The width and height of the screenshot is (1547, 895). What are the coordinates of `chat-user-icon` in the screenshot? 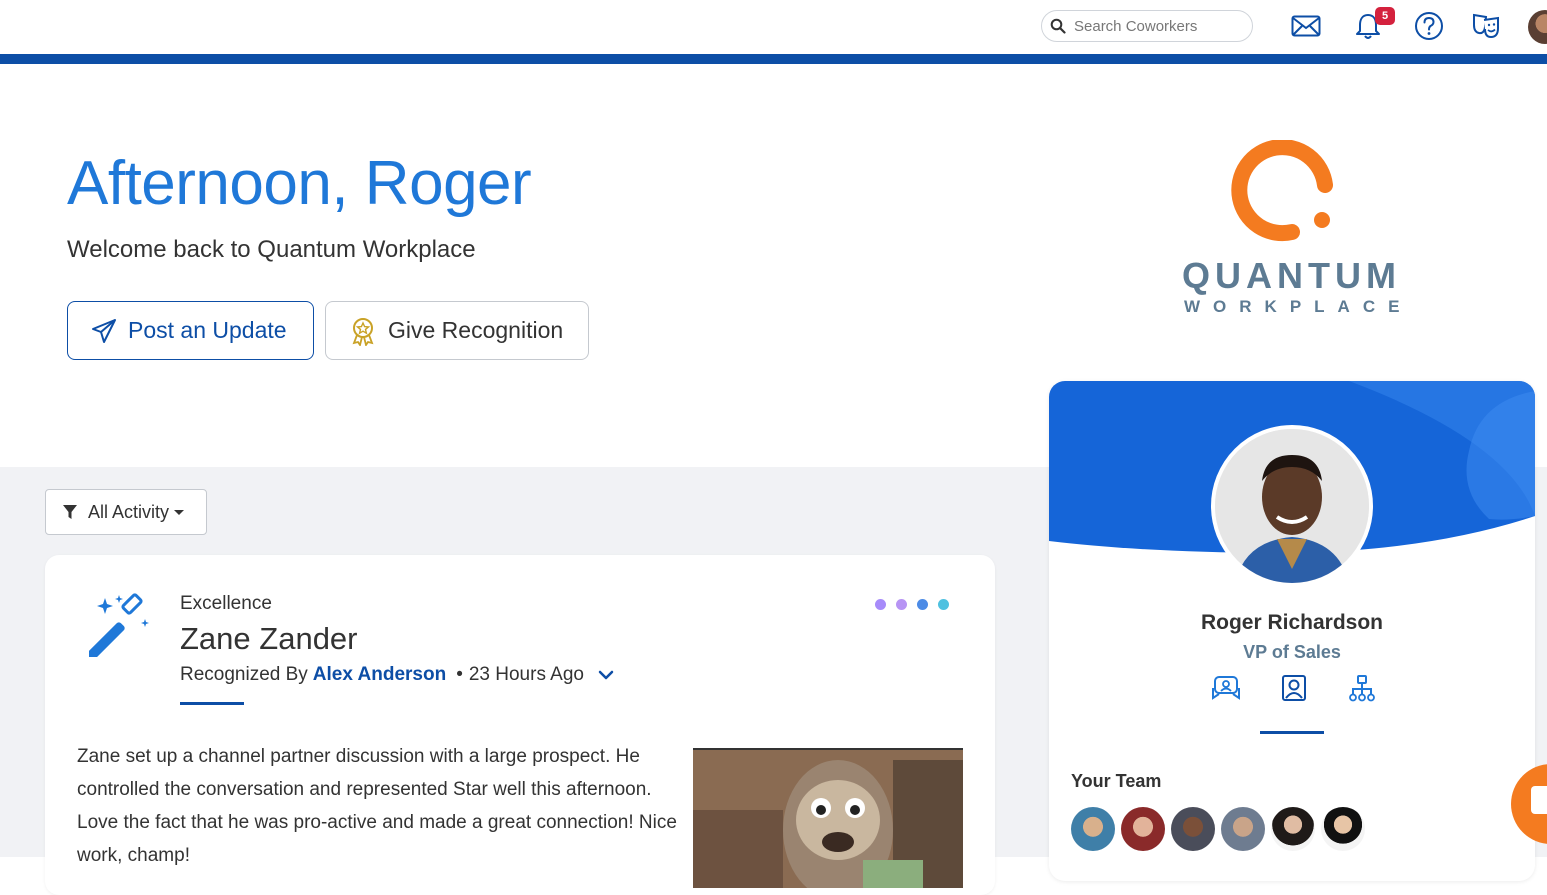 It's located at (1226, 688).